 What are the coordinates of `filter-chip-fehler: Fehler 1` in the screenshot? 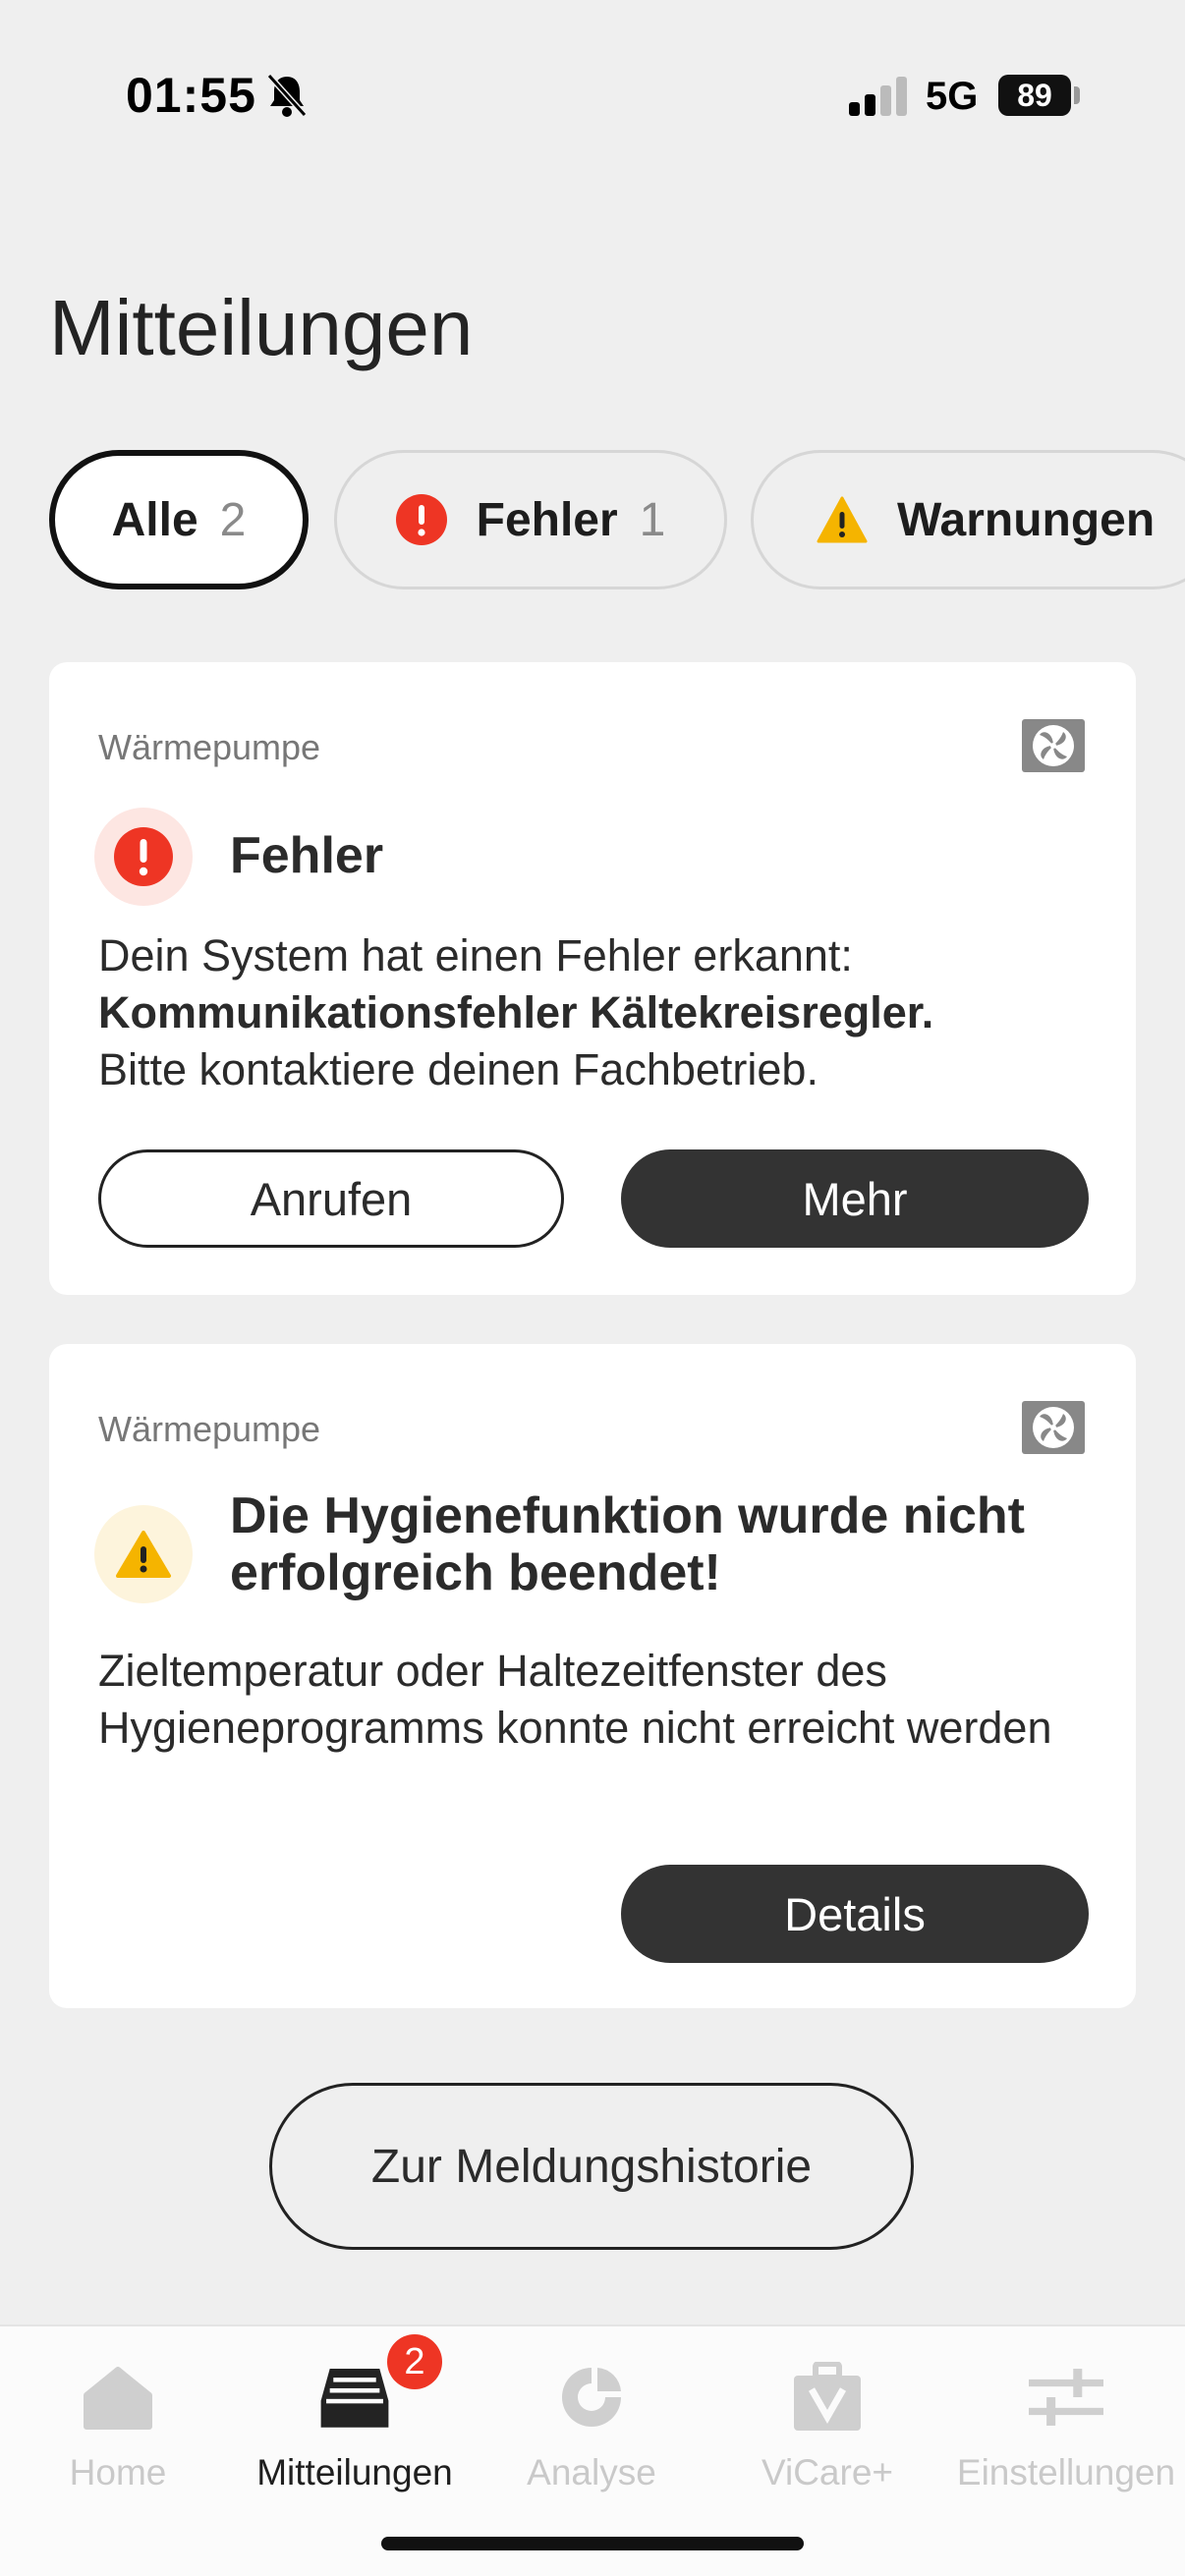 It's located at (530, 519).